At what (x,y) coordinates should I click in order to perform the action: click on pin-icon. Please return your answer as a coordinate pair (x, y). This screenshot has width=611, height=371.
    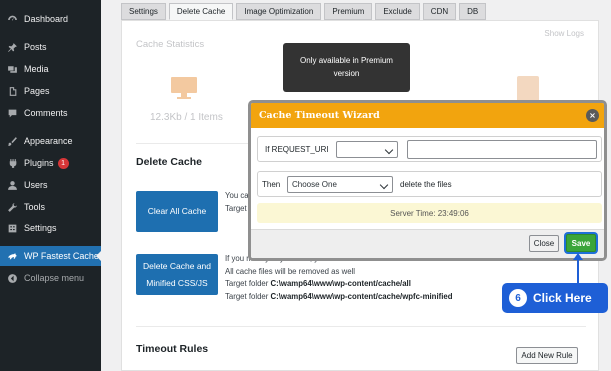
    Looking at the image, I should click on (12, 47).